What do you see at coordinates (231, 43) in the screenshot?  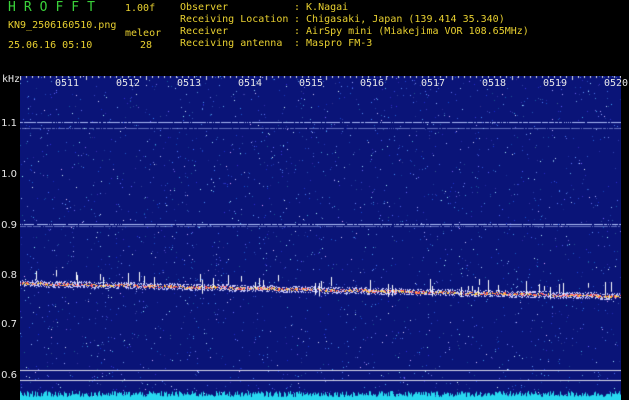 I see `info-key: Receiving antenna` at bounding box center [231, 43].